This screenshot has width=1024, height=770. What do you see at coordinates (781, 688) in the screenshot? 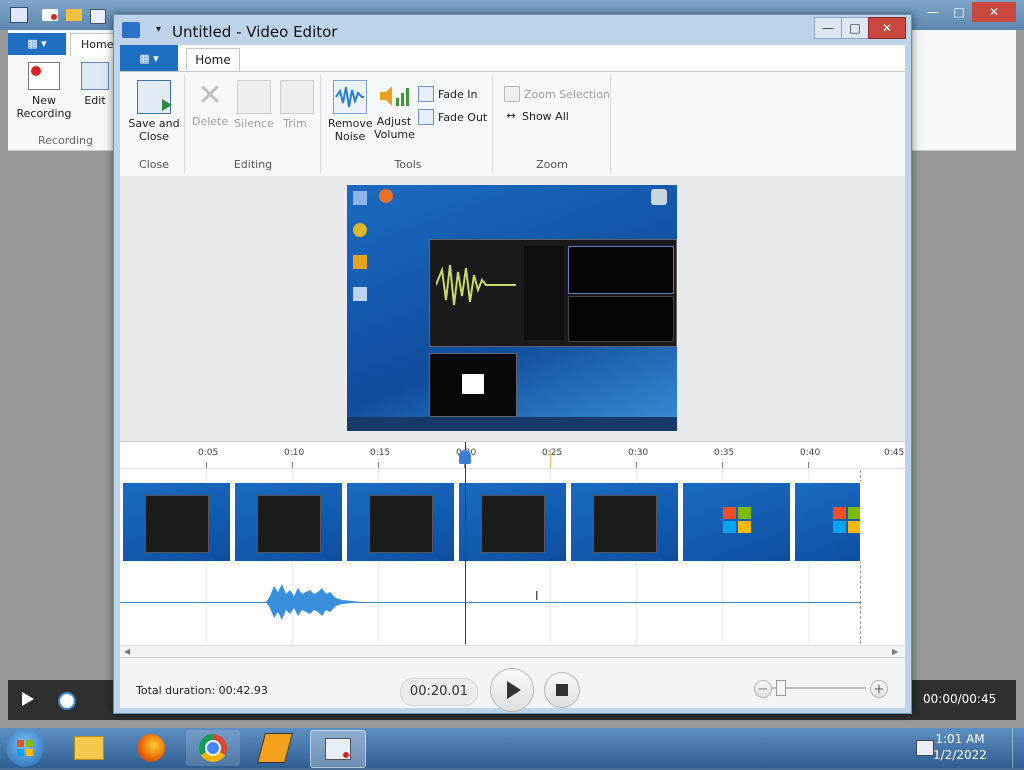
I see `zoom-slider-handle` at bounding box center [781, 688].